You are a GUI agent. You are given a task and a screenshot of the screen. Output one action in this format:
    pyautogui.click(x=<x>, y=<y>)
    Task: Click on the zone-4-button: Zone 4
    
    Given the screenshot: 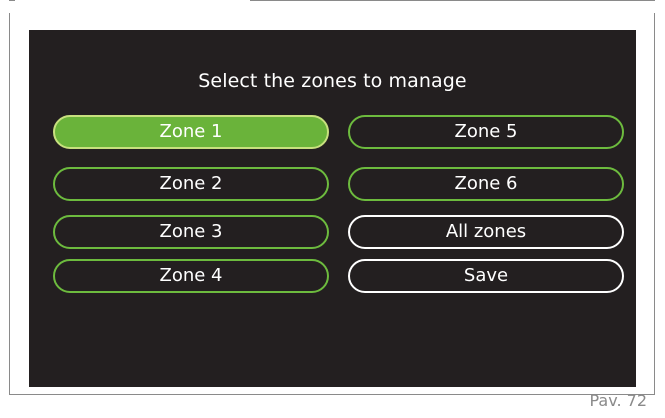 What is the action you would take?
    pyautogui.click(x=191, y=276)
    